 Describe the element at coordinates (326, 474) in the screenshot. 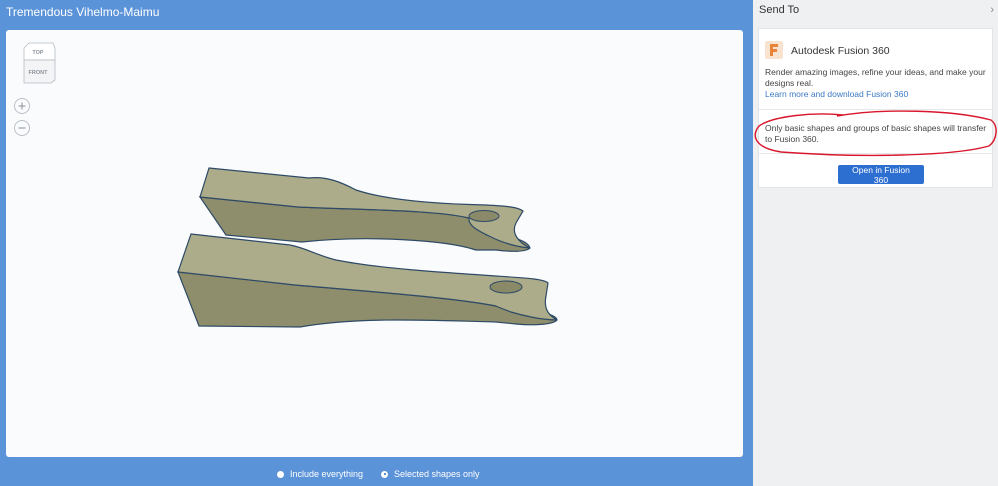

I see `include-everything-label: Include everything` at that location.